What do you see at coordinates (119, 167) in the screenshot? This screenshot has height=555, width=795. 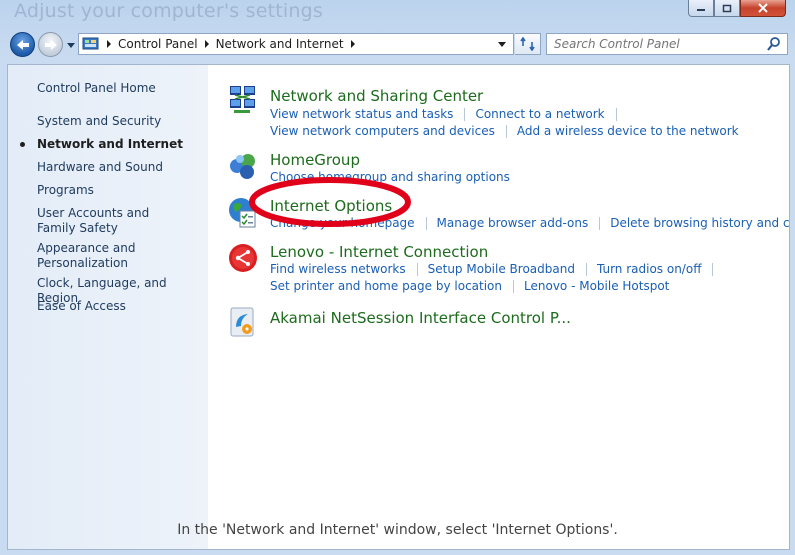 I see `sidebar-item-hardware-sound: Hardware and Sound` at bounding box center [119, 167].